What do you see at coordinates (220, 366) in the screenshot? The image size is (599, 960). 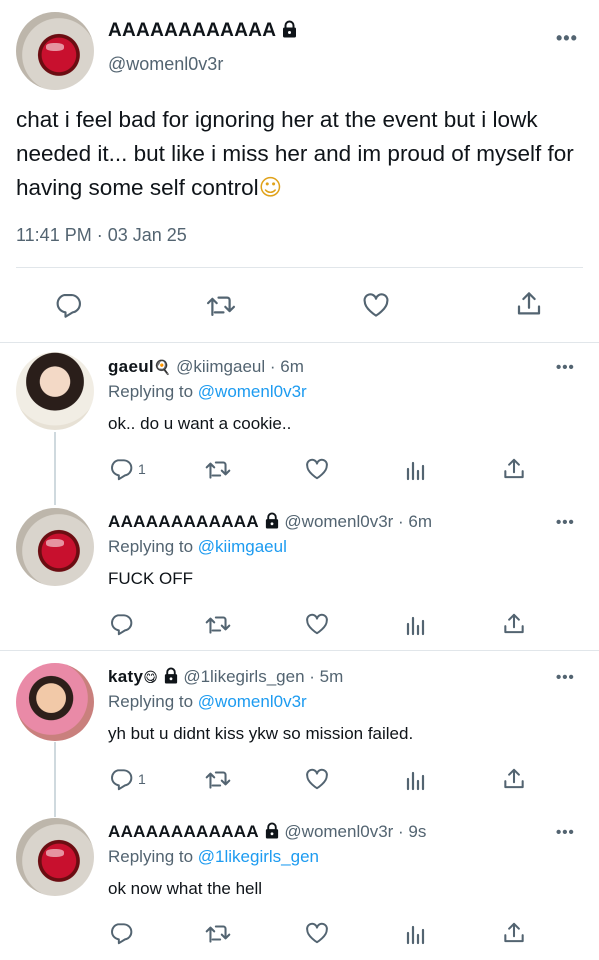 I see `author-handle: @kiimgaeul` at bounding box center [220, 366].